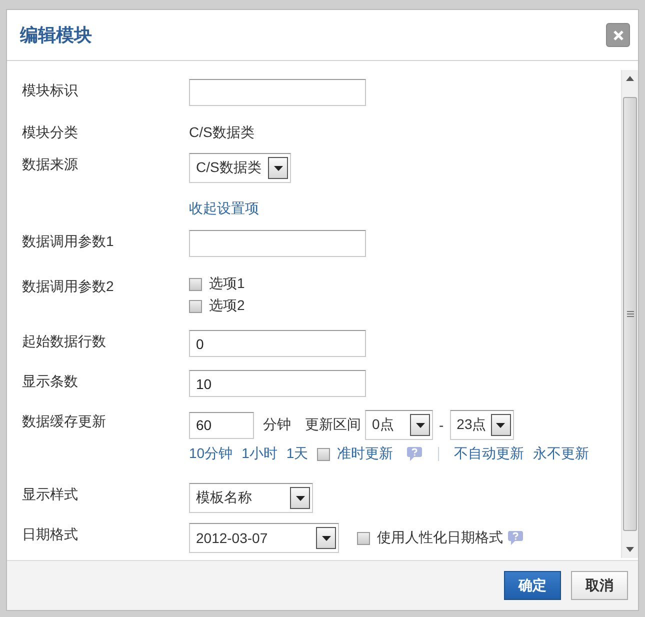  I want to click on option-label: 选项2, so click(227, 306).